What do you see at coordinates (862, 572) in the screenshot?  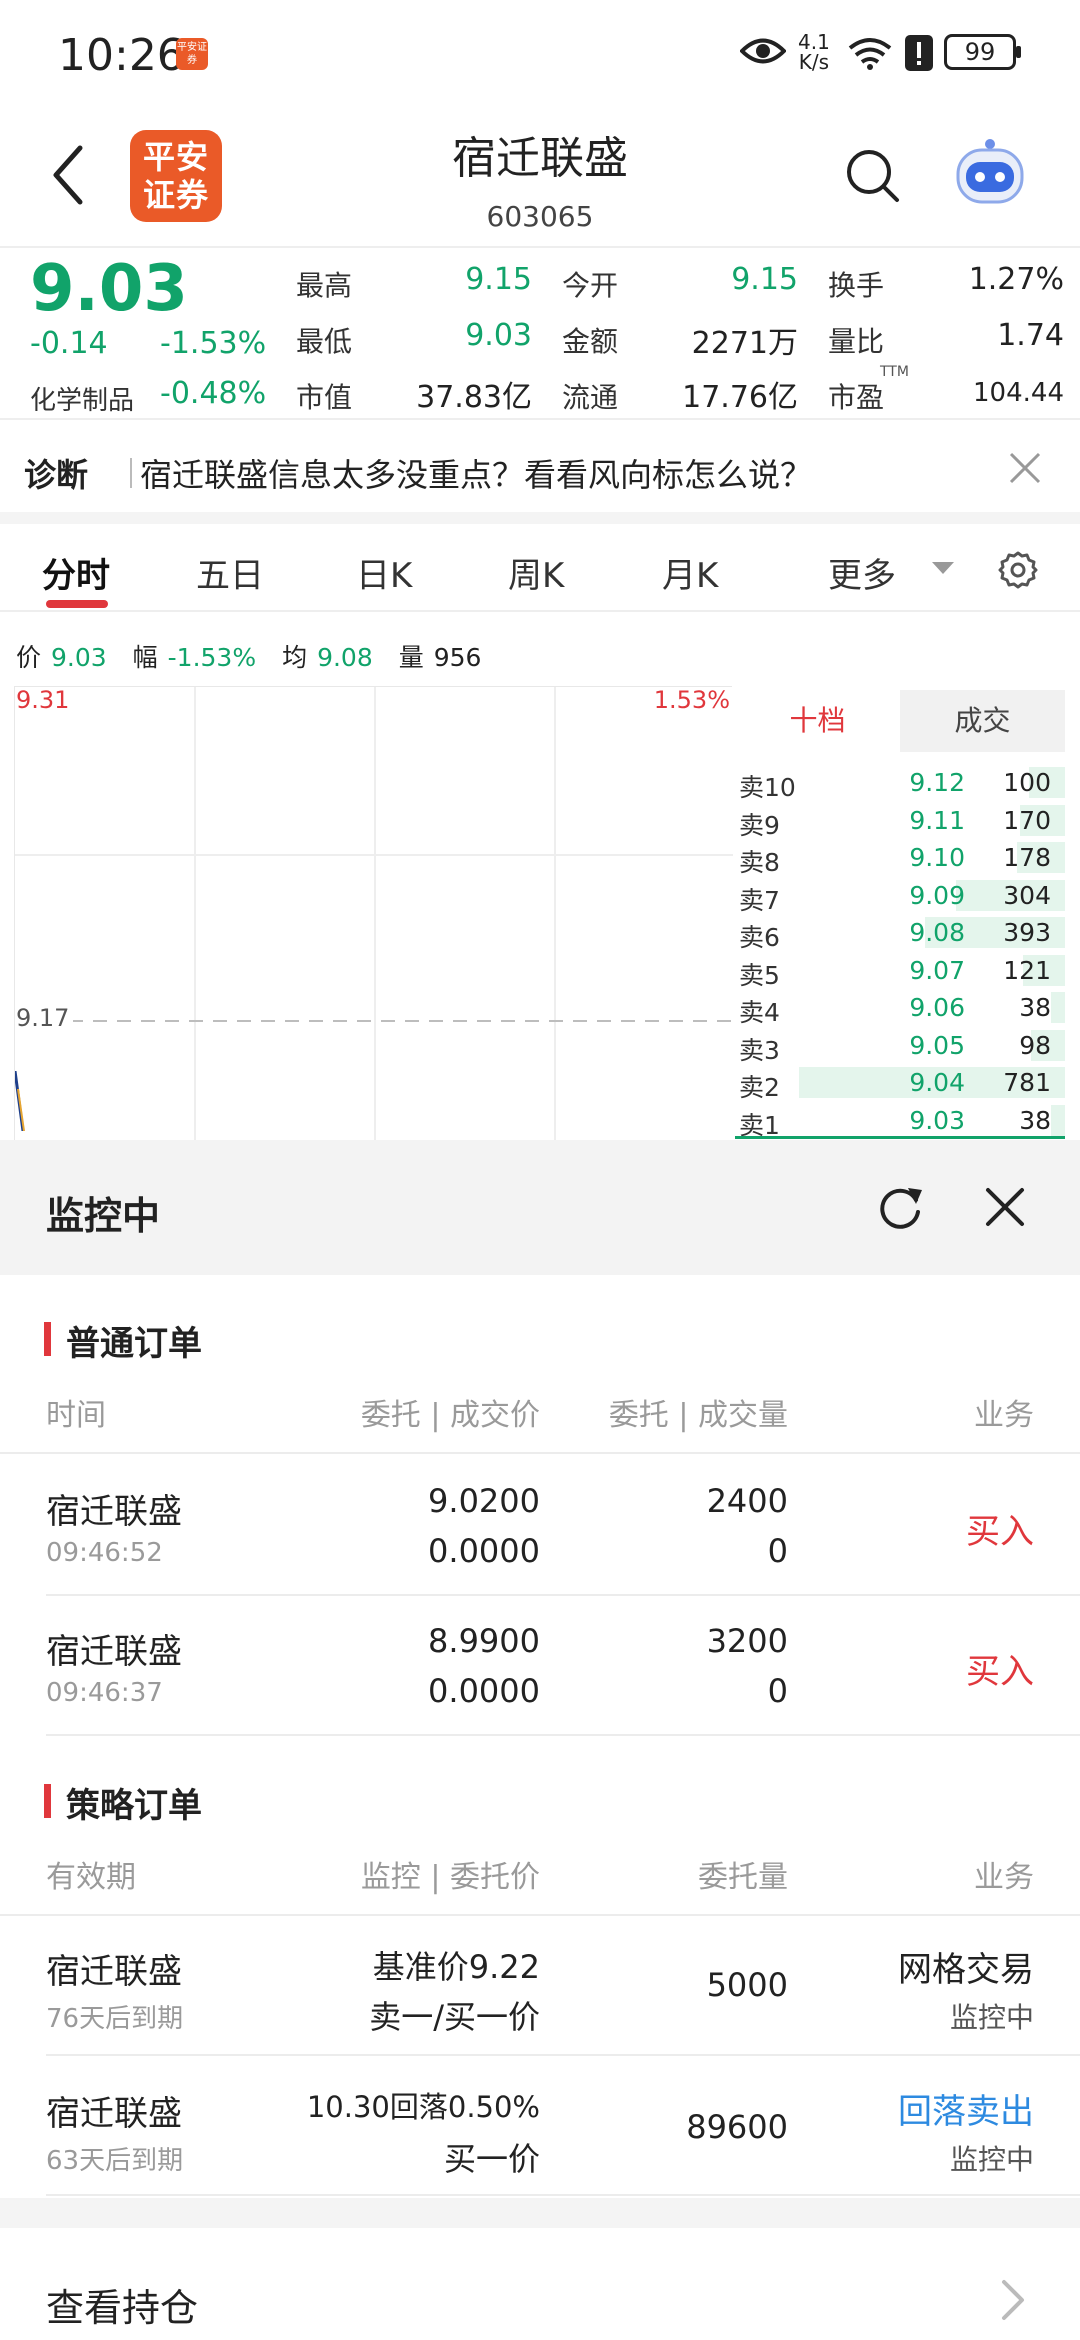 I see `tab-more: 更多` at bounding box center [862, 572].